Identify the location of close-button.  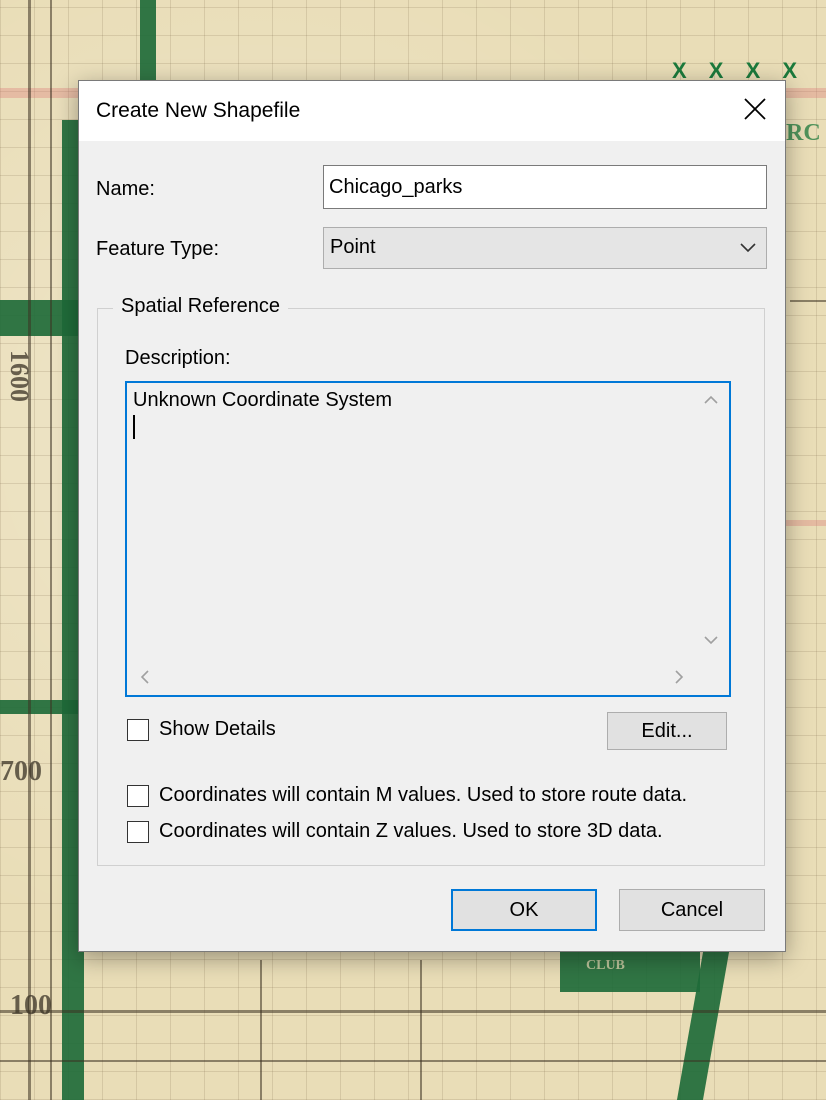
(755, 111).